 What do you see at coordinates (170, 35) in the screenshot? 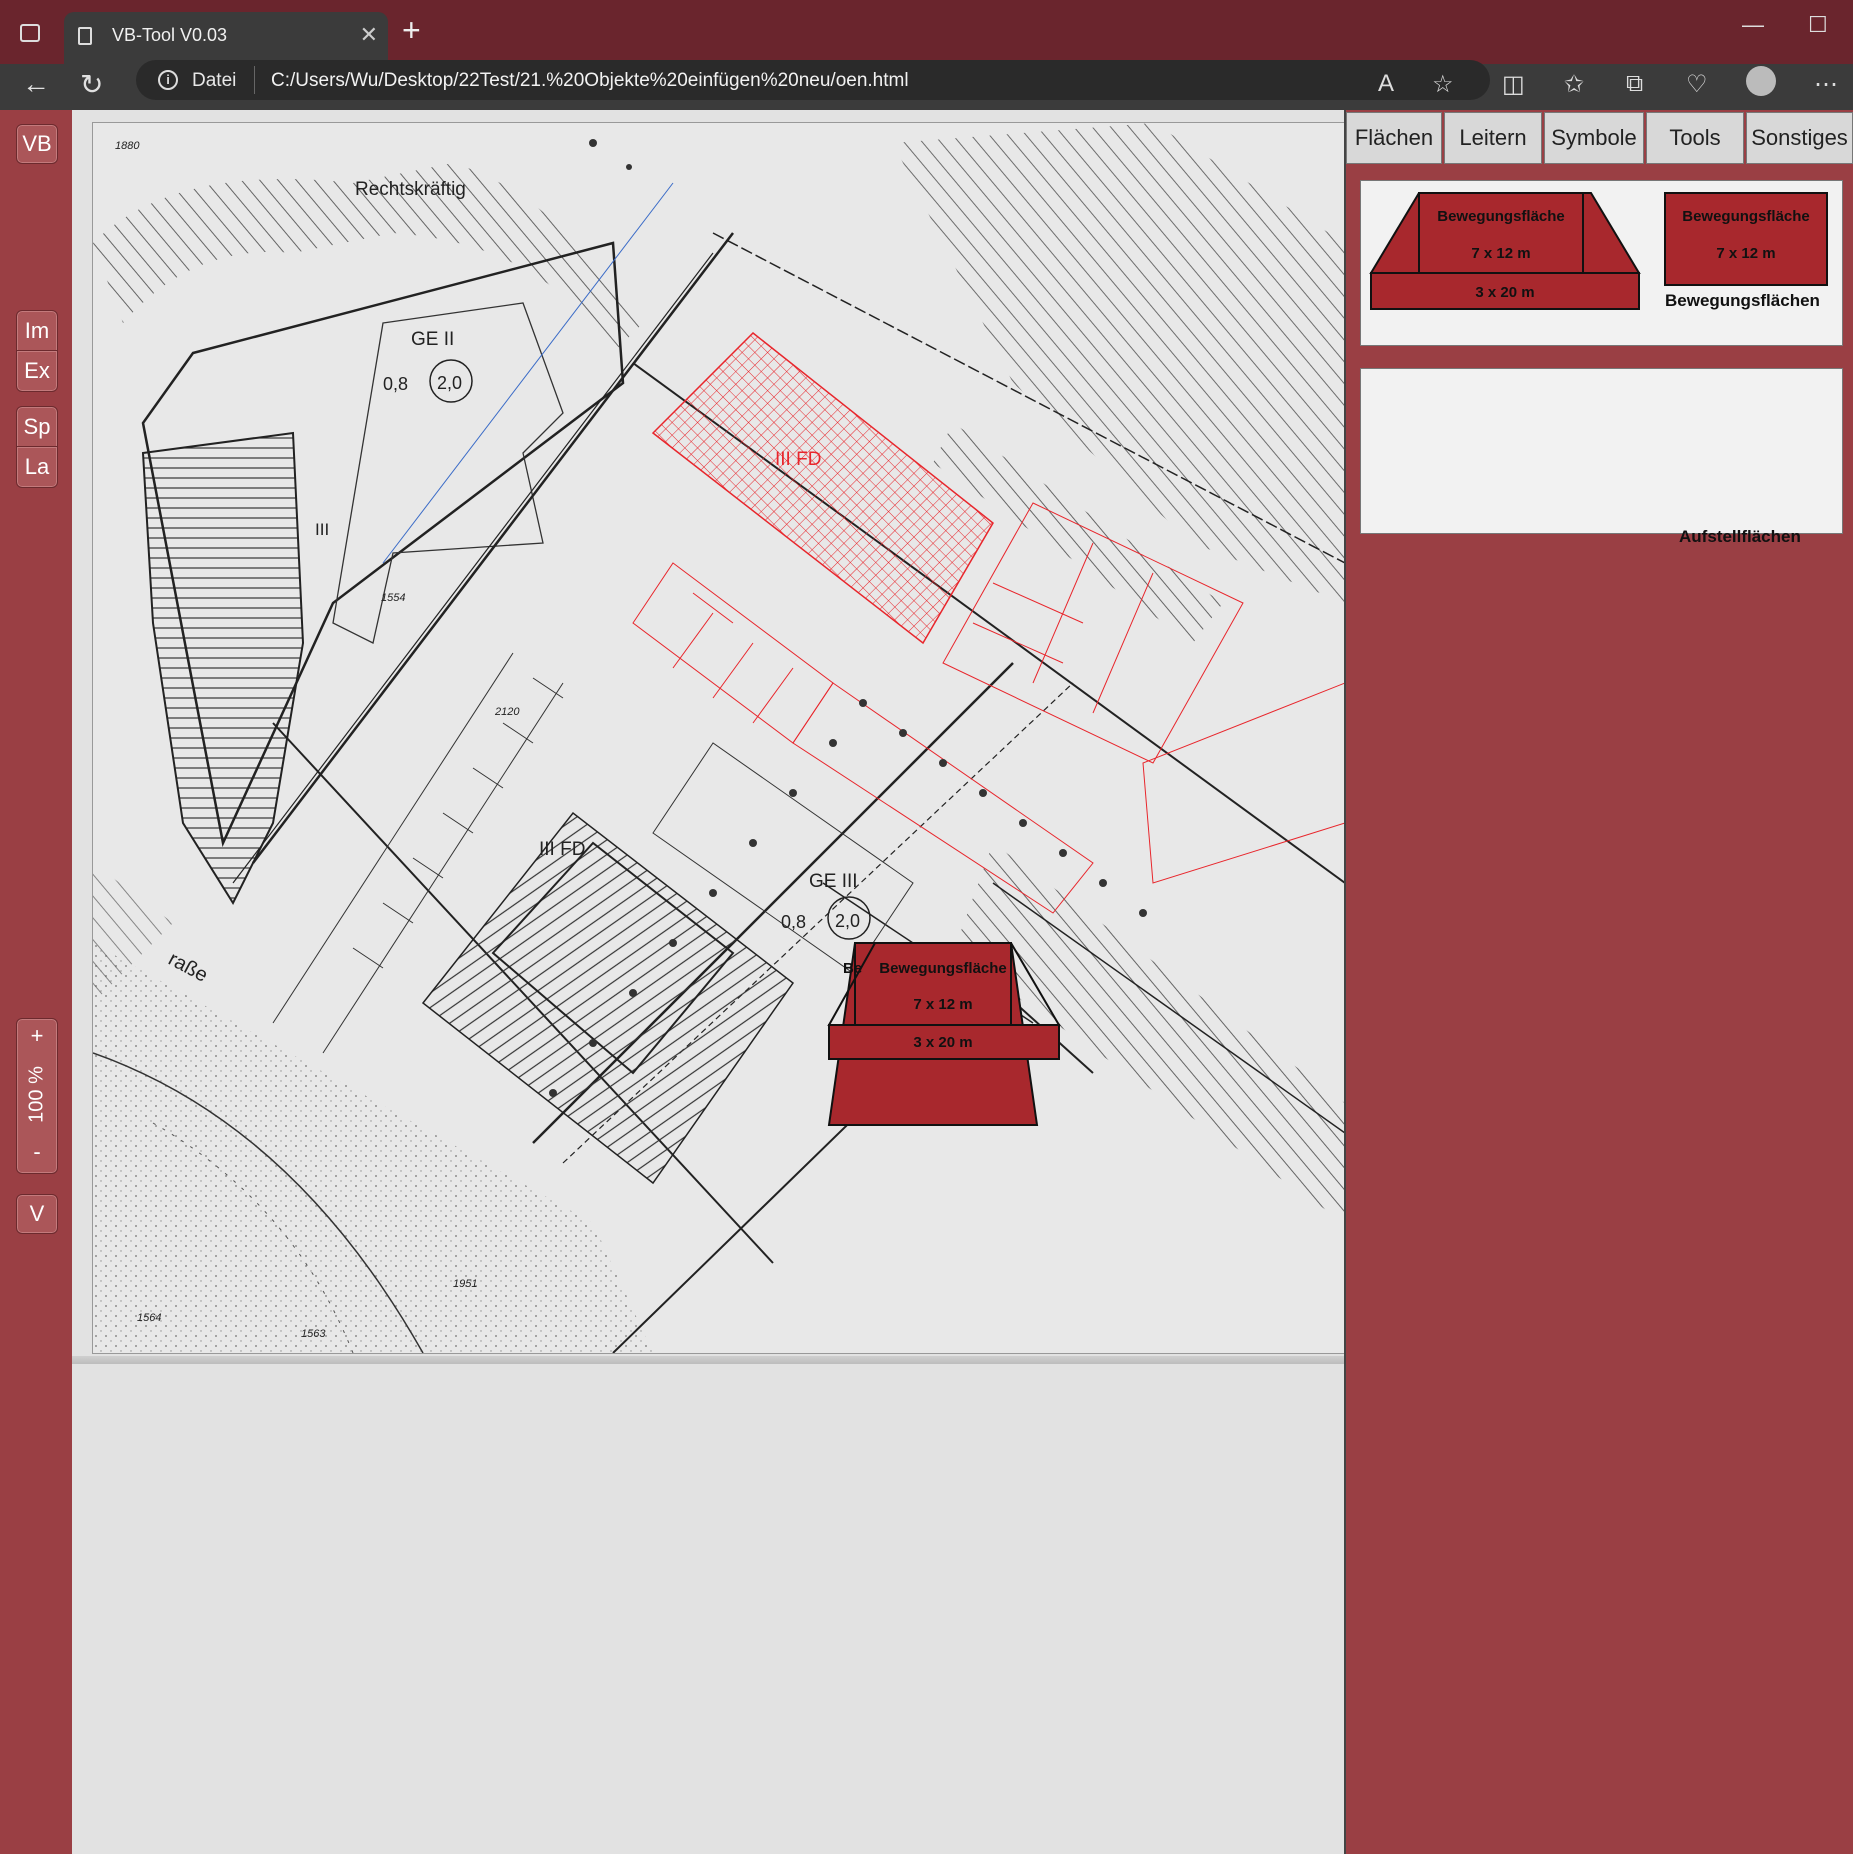
I see `tab-title: VB-Tool V0.03` at bounding box center [170, 35].